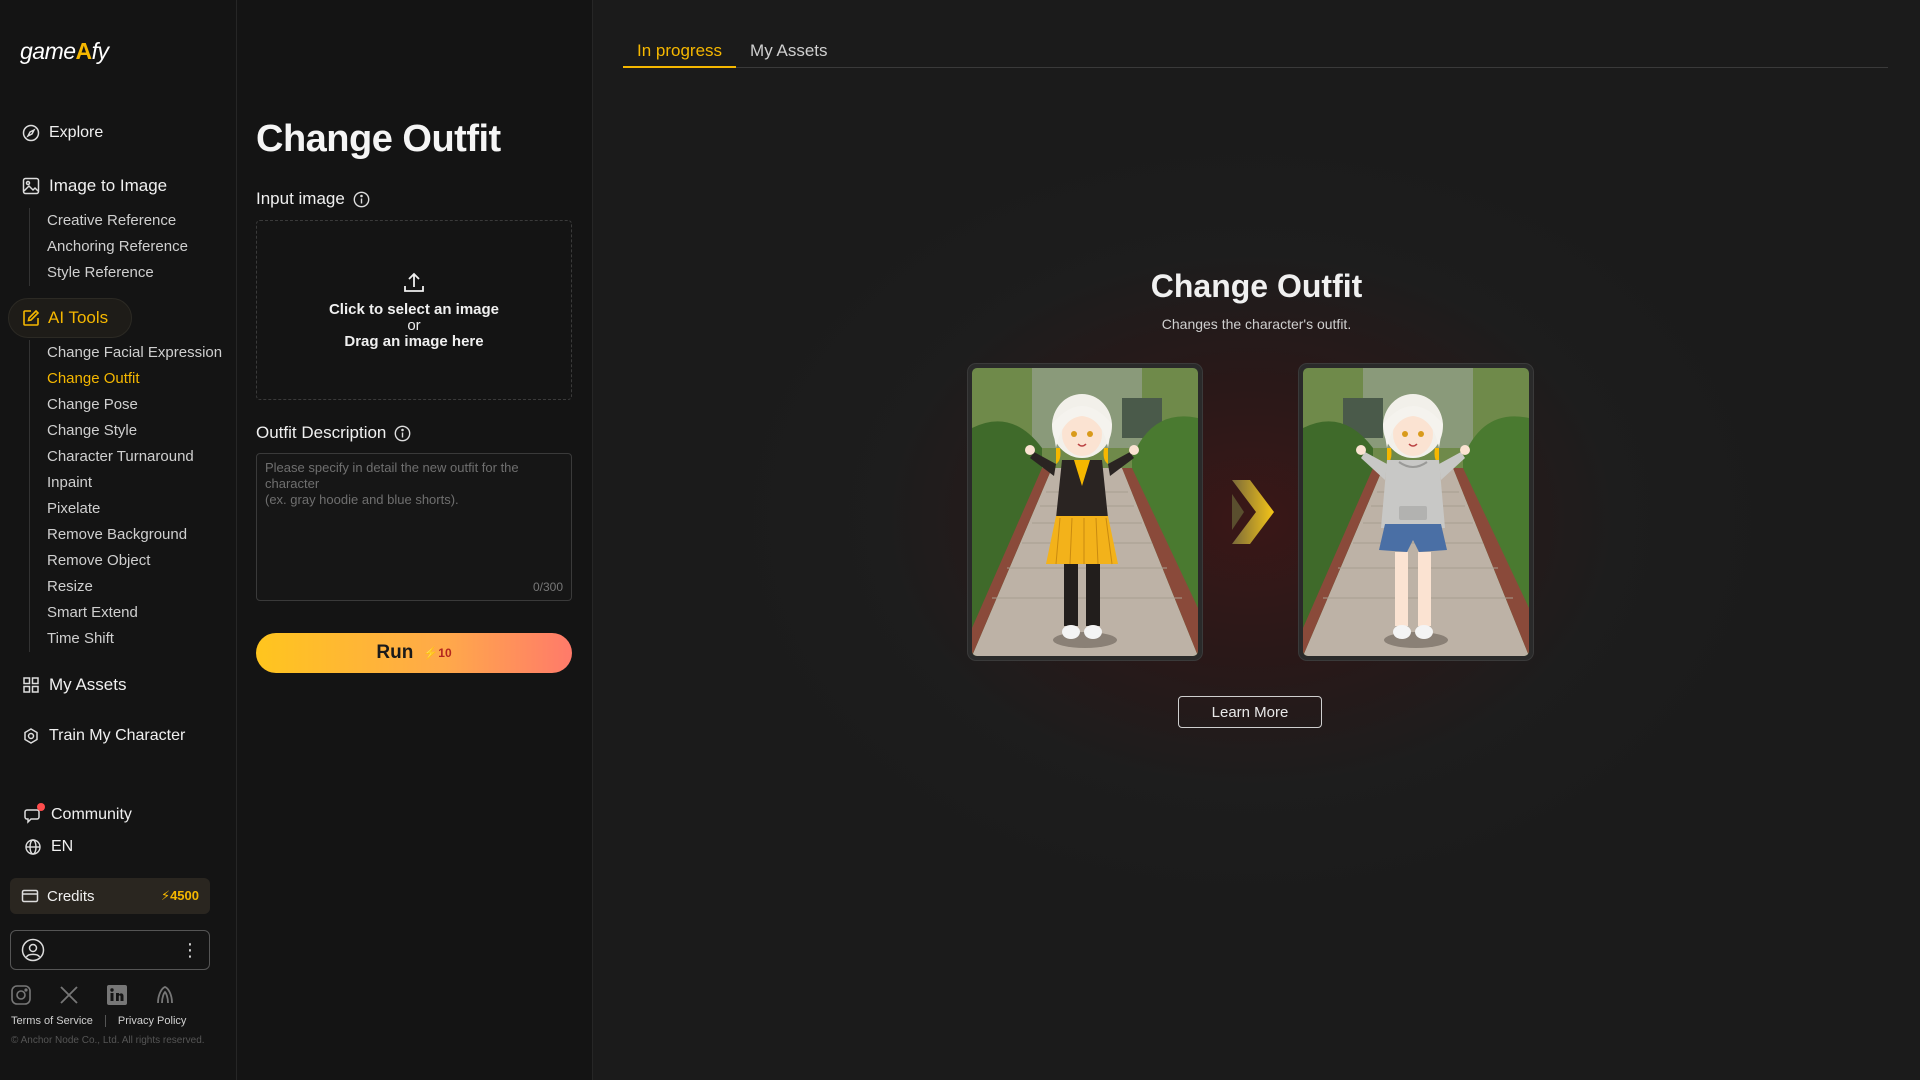 This screenshot has width=1920, height=1080. Describe the element at coordinates (71, 896) in the screenshot. I see `credits-label: Credits` at that location.